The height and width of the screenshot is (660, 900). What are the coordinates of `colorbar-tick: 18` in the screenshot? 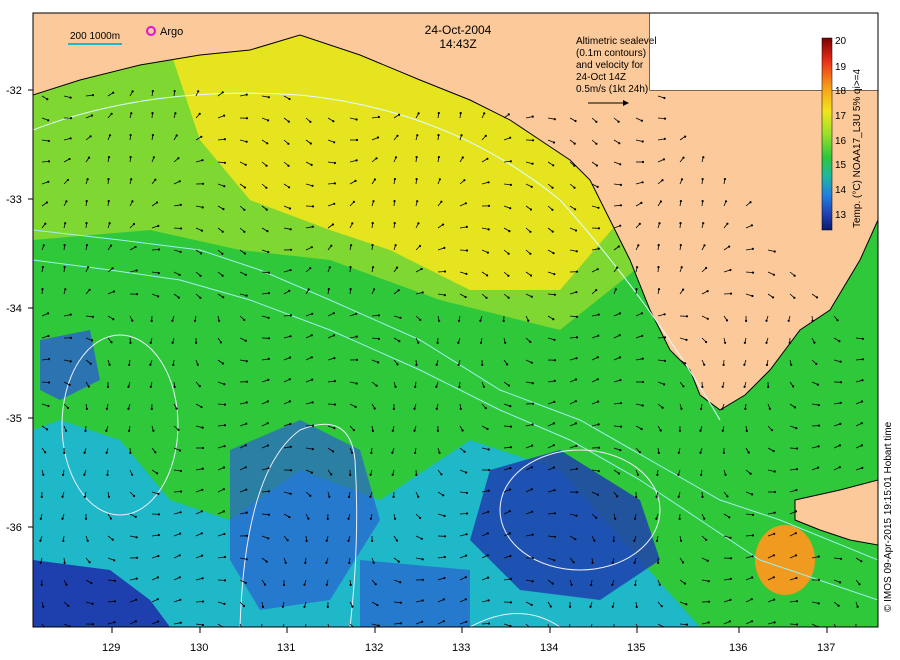 It's located at (841, 91).